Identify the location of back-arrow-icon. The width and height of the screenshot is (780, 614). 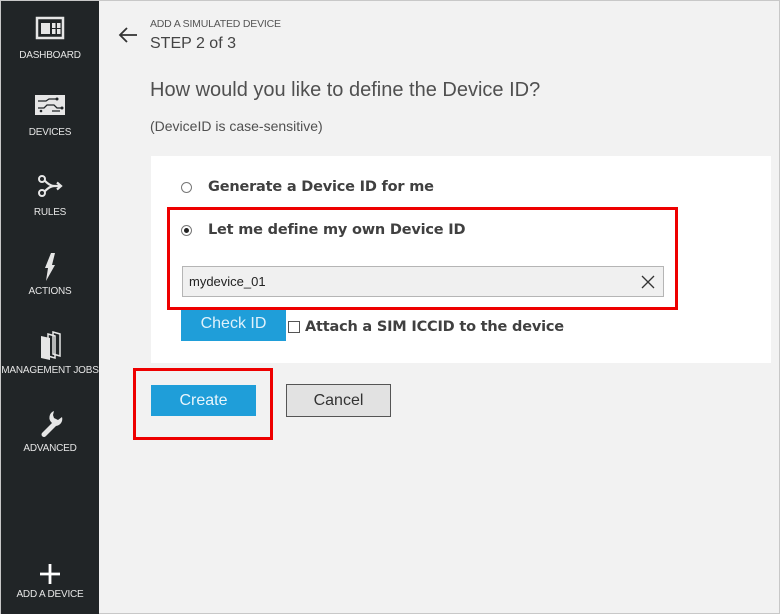
(128, 35).